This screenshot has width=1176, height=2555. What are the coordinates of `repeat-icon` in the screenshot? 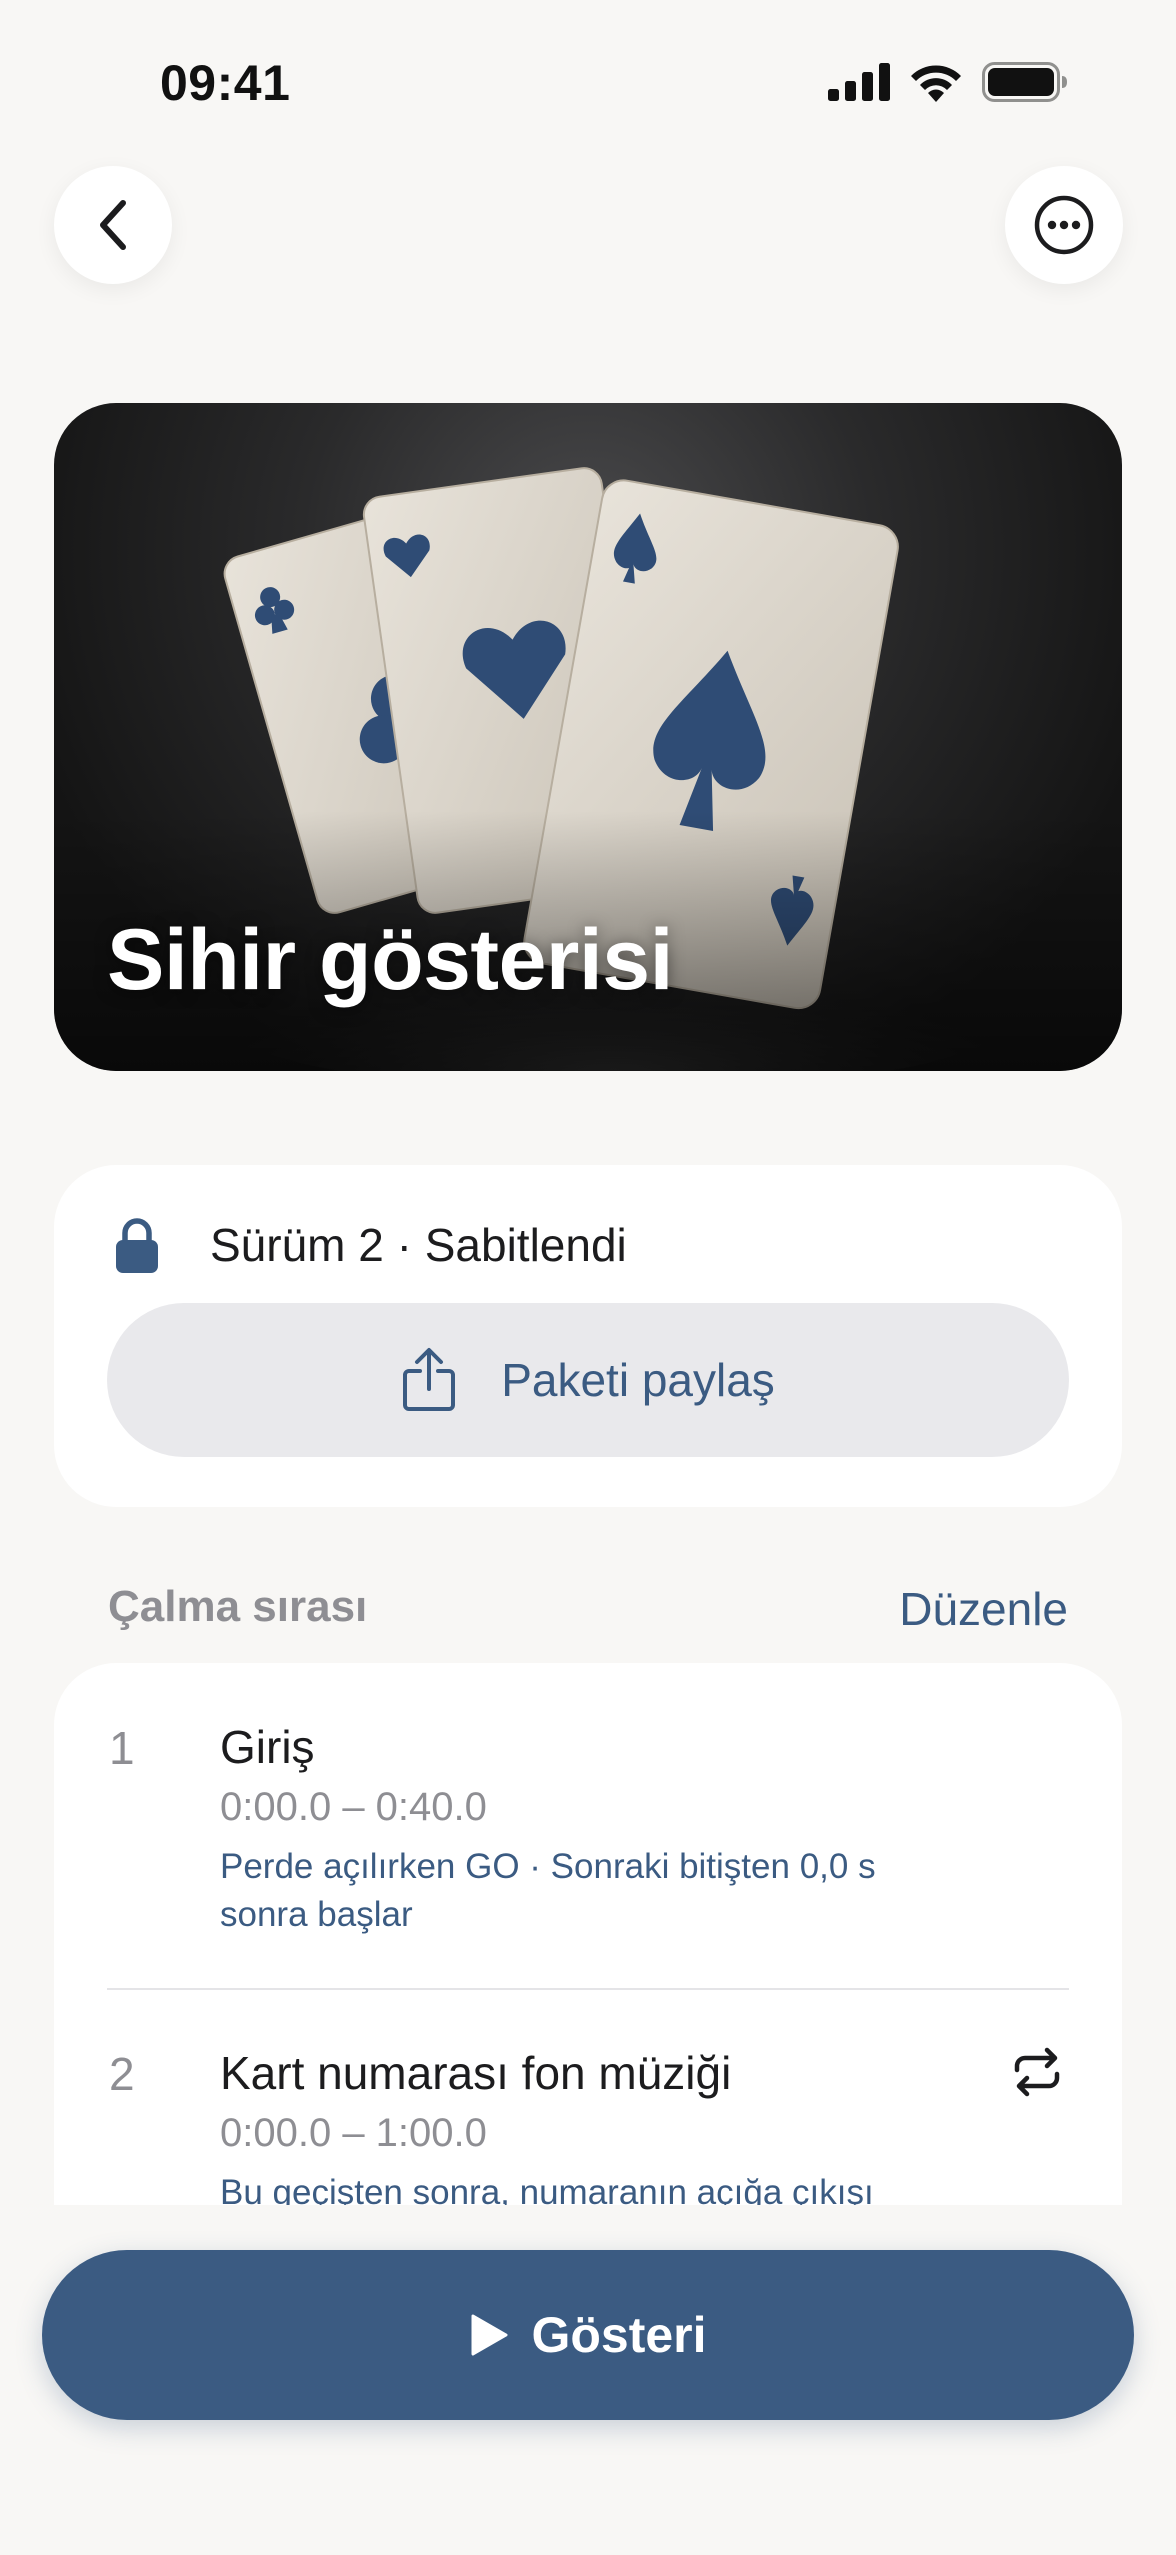 It's located at (1037, 2072).